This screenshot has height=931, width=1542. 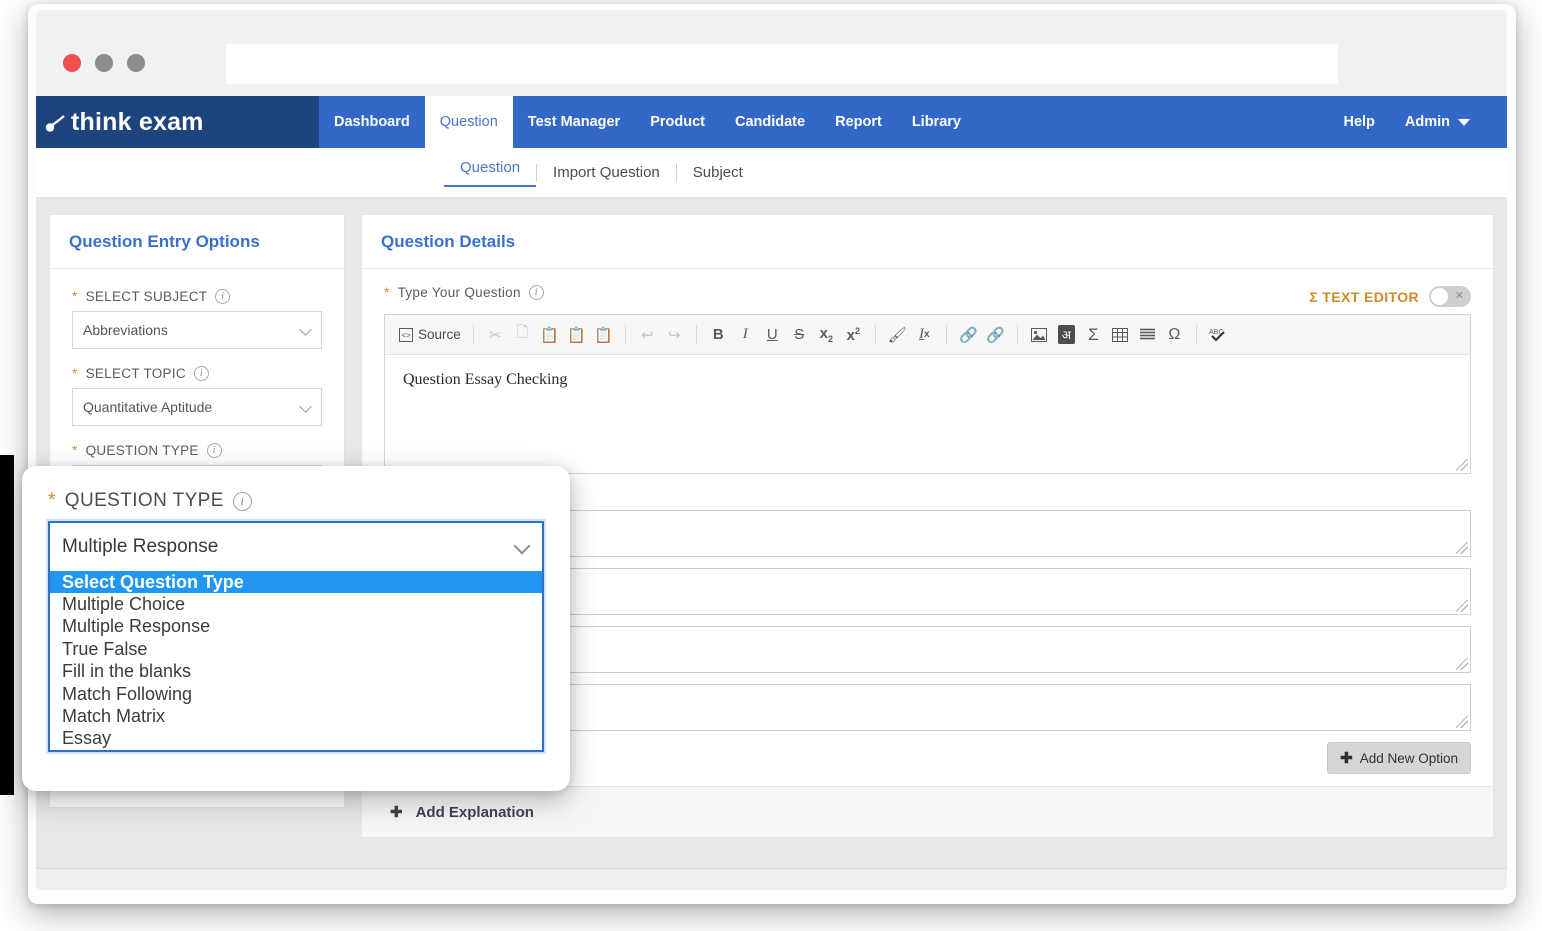 What do you see at coordinates (430, 335) in the screenshot?
I see `source-icon: <> Source` at bounding box center [430, 335].